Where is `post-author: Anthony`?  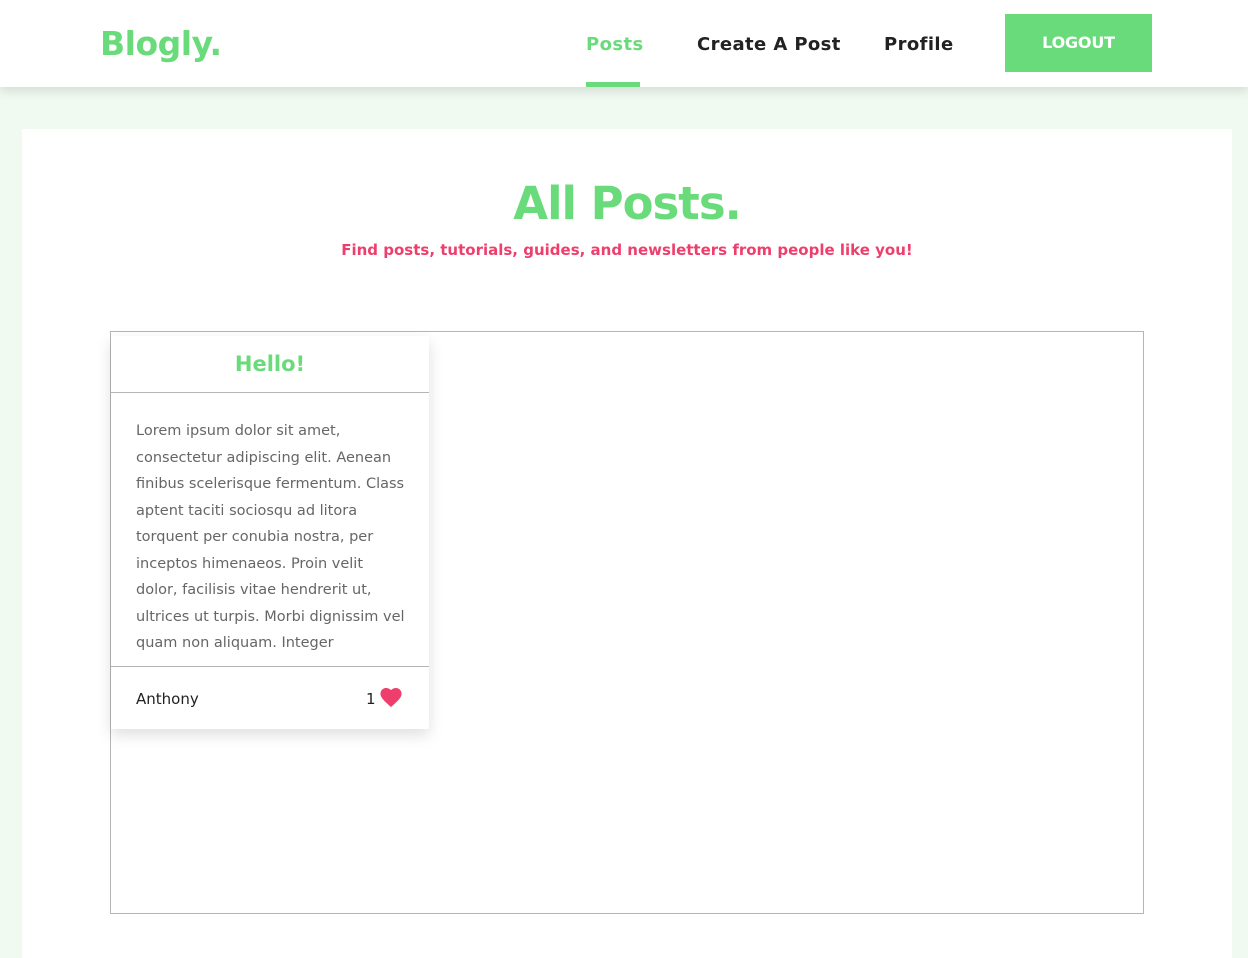 post-author: Anthony is located at coordinates (167, 699).